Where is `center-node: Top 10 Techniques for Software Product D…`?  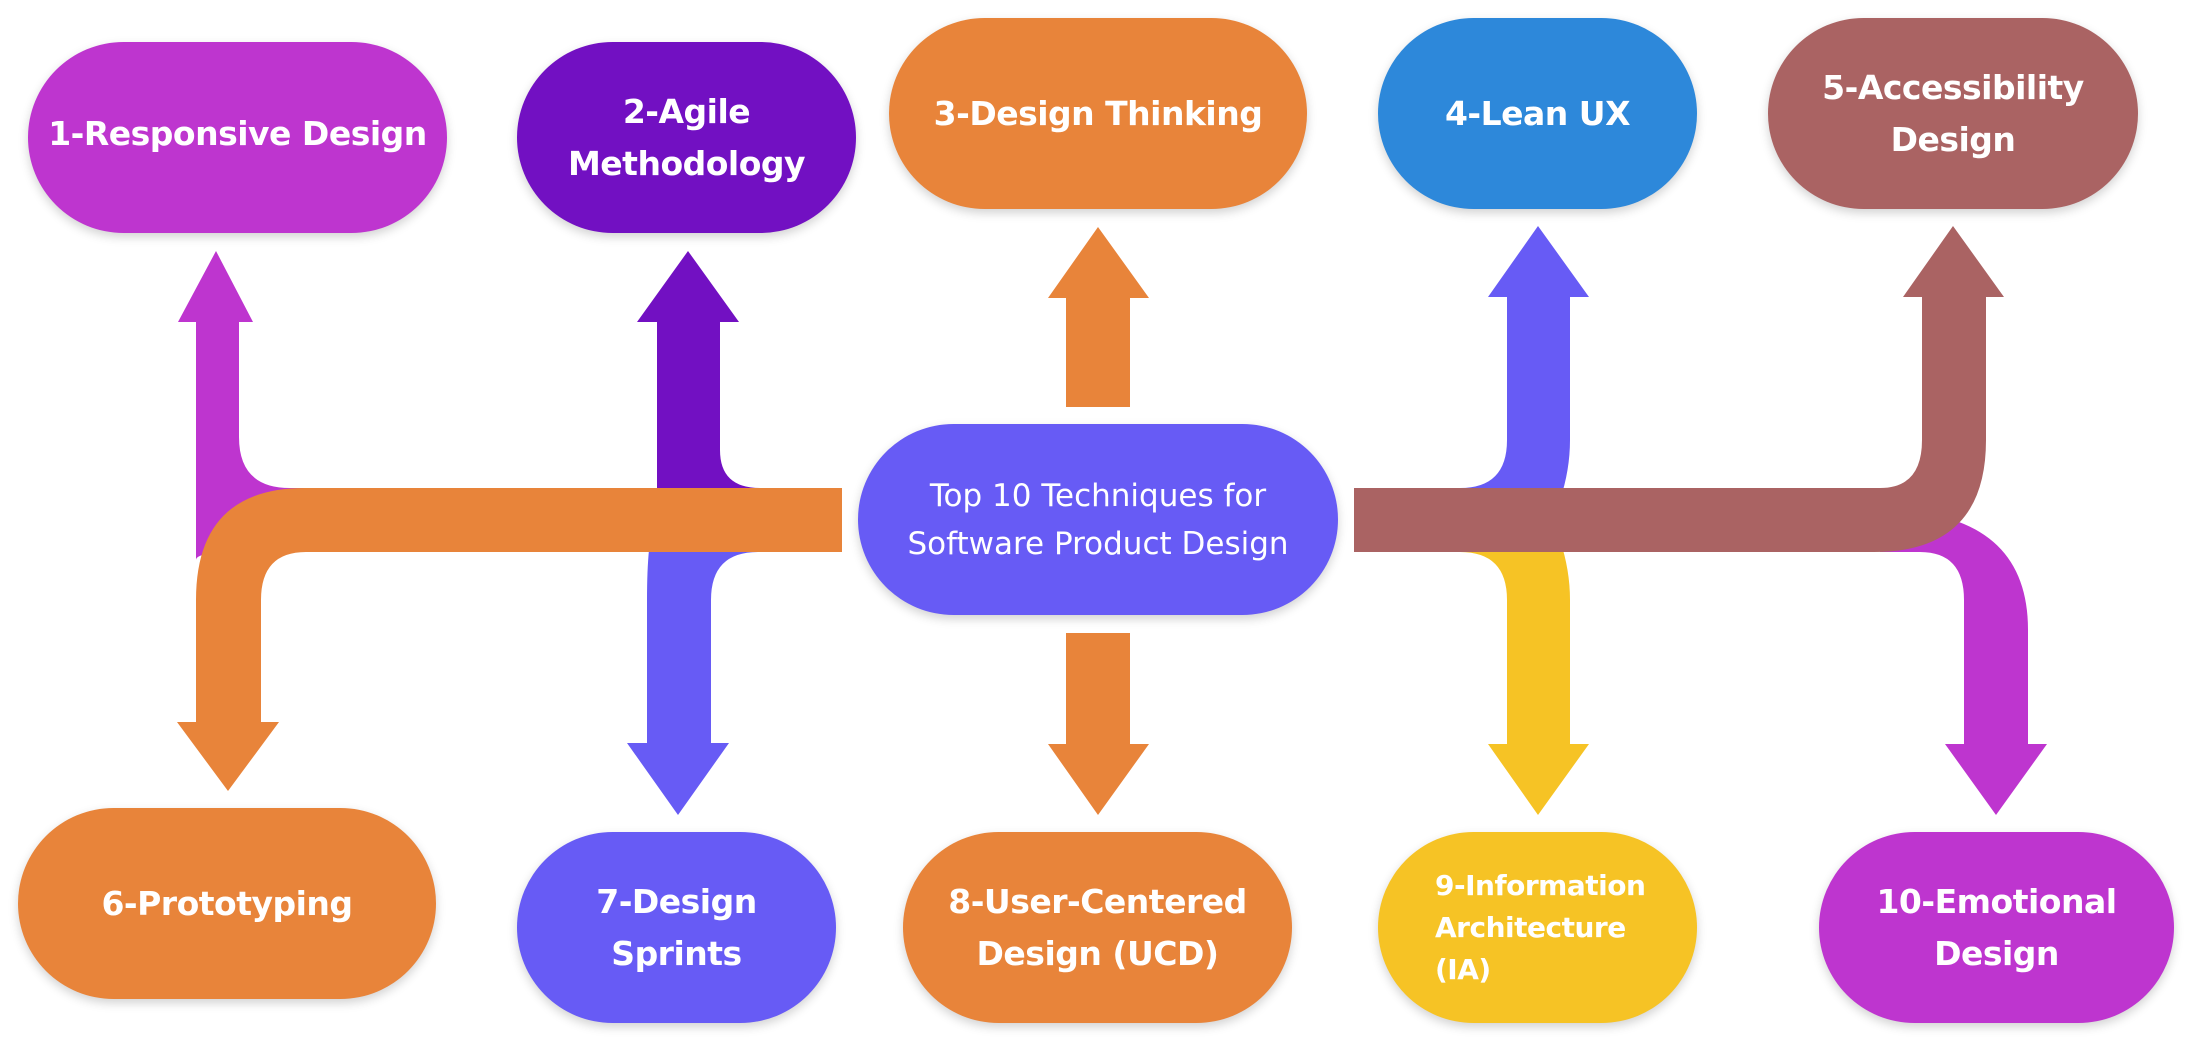
center-node: Top 10 Techniques for Software Product D… is located at coordinates (1098, 519).